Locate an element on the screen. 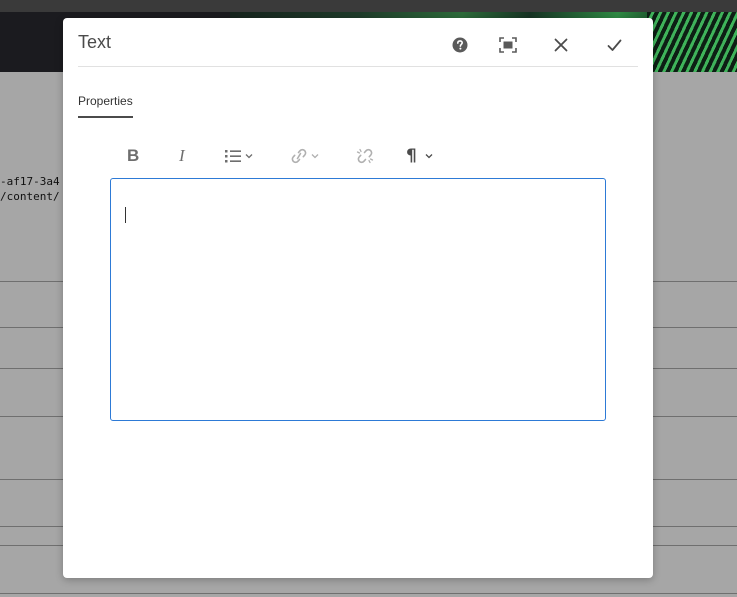 This screenshot has width=737, height=597. italic-button: I is located at coordinates (182, 156).